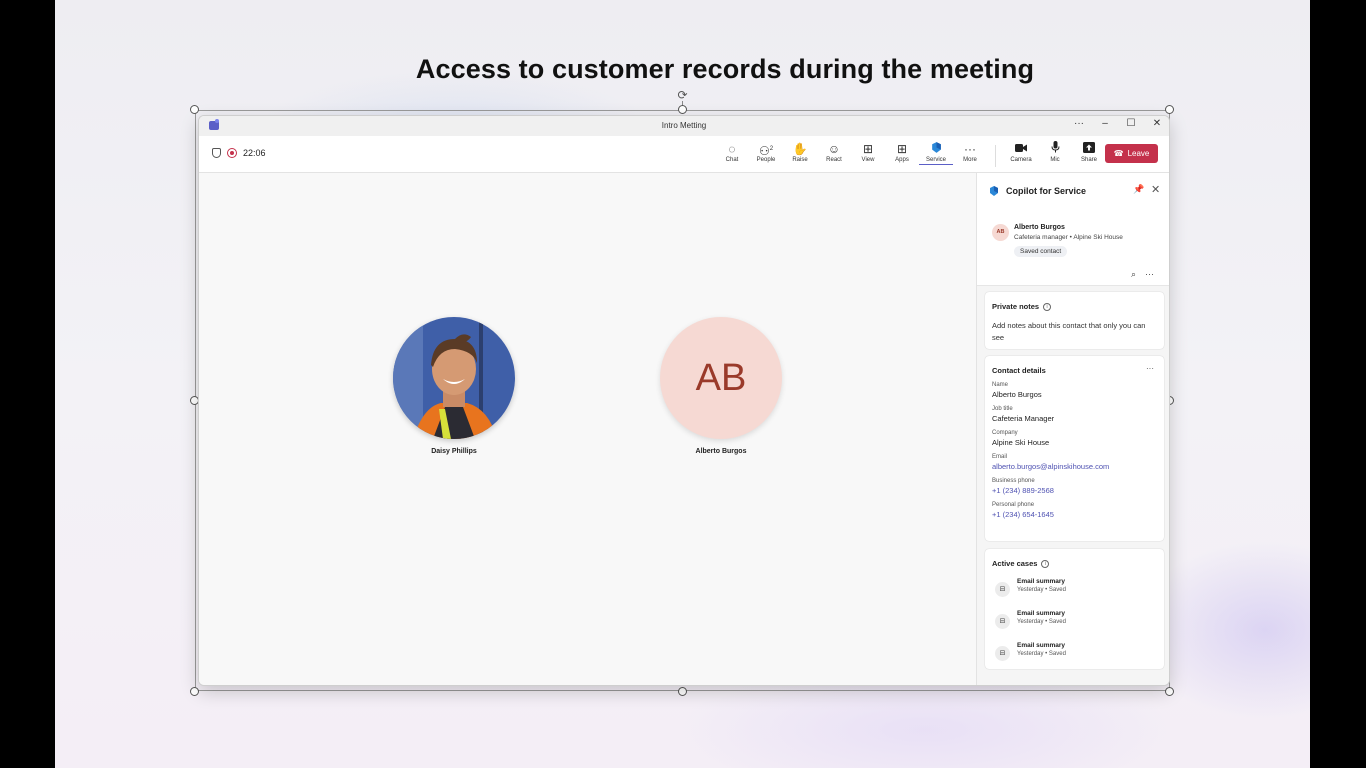 Image resolution: width=1366 pixels, height=768 pixels. I want to click on detail-field: Company Alpine Ski House, so click(1074, 438).